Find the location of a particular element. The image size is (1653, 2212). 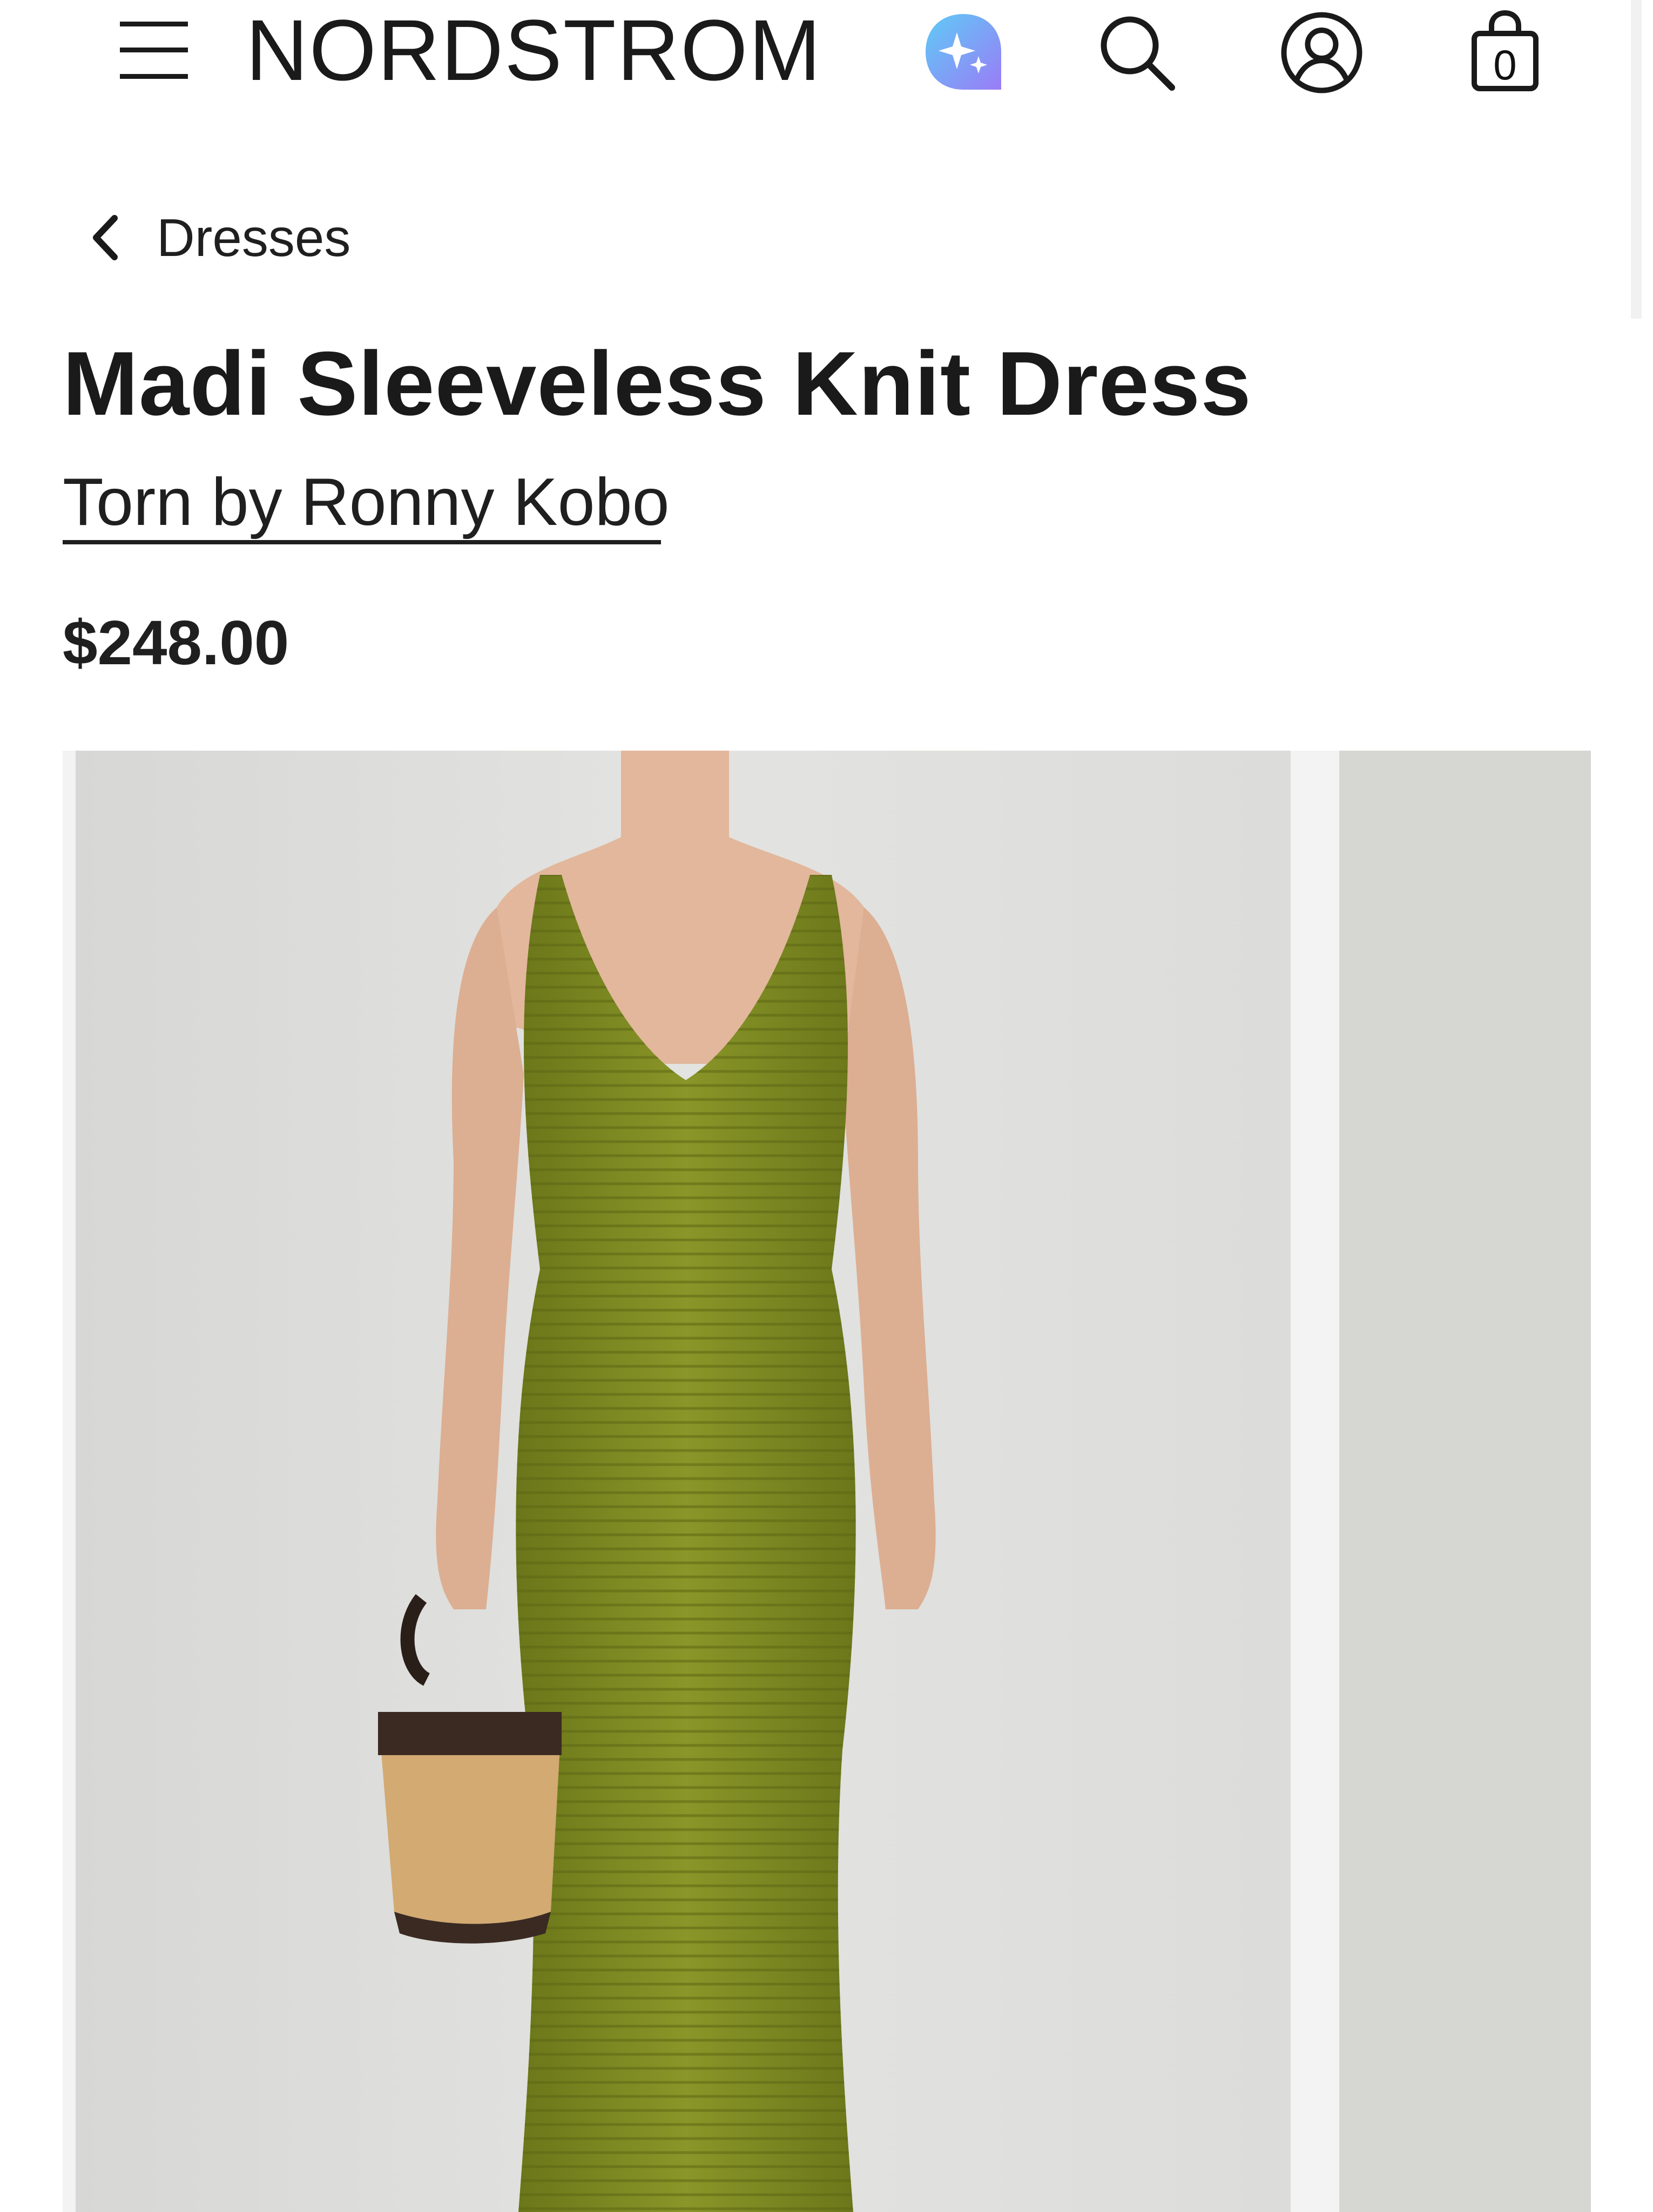

breadcrumb: Dresses is located at coordinates (218, 237).